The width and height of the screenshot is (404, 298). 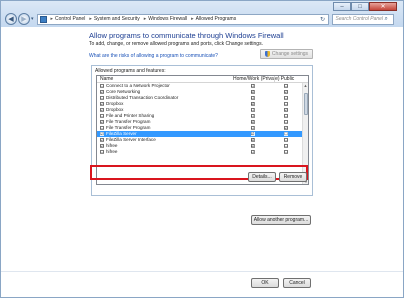 What do you see at coordinates (167, 19) in the screenshot?
I see `breadcrumb-windows-firewall: Windows Firewall` at bounding box center [167, 19].